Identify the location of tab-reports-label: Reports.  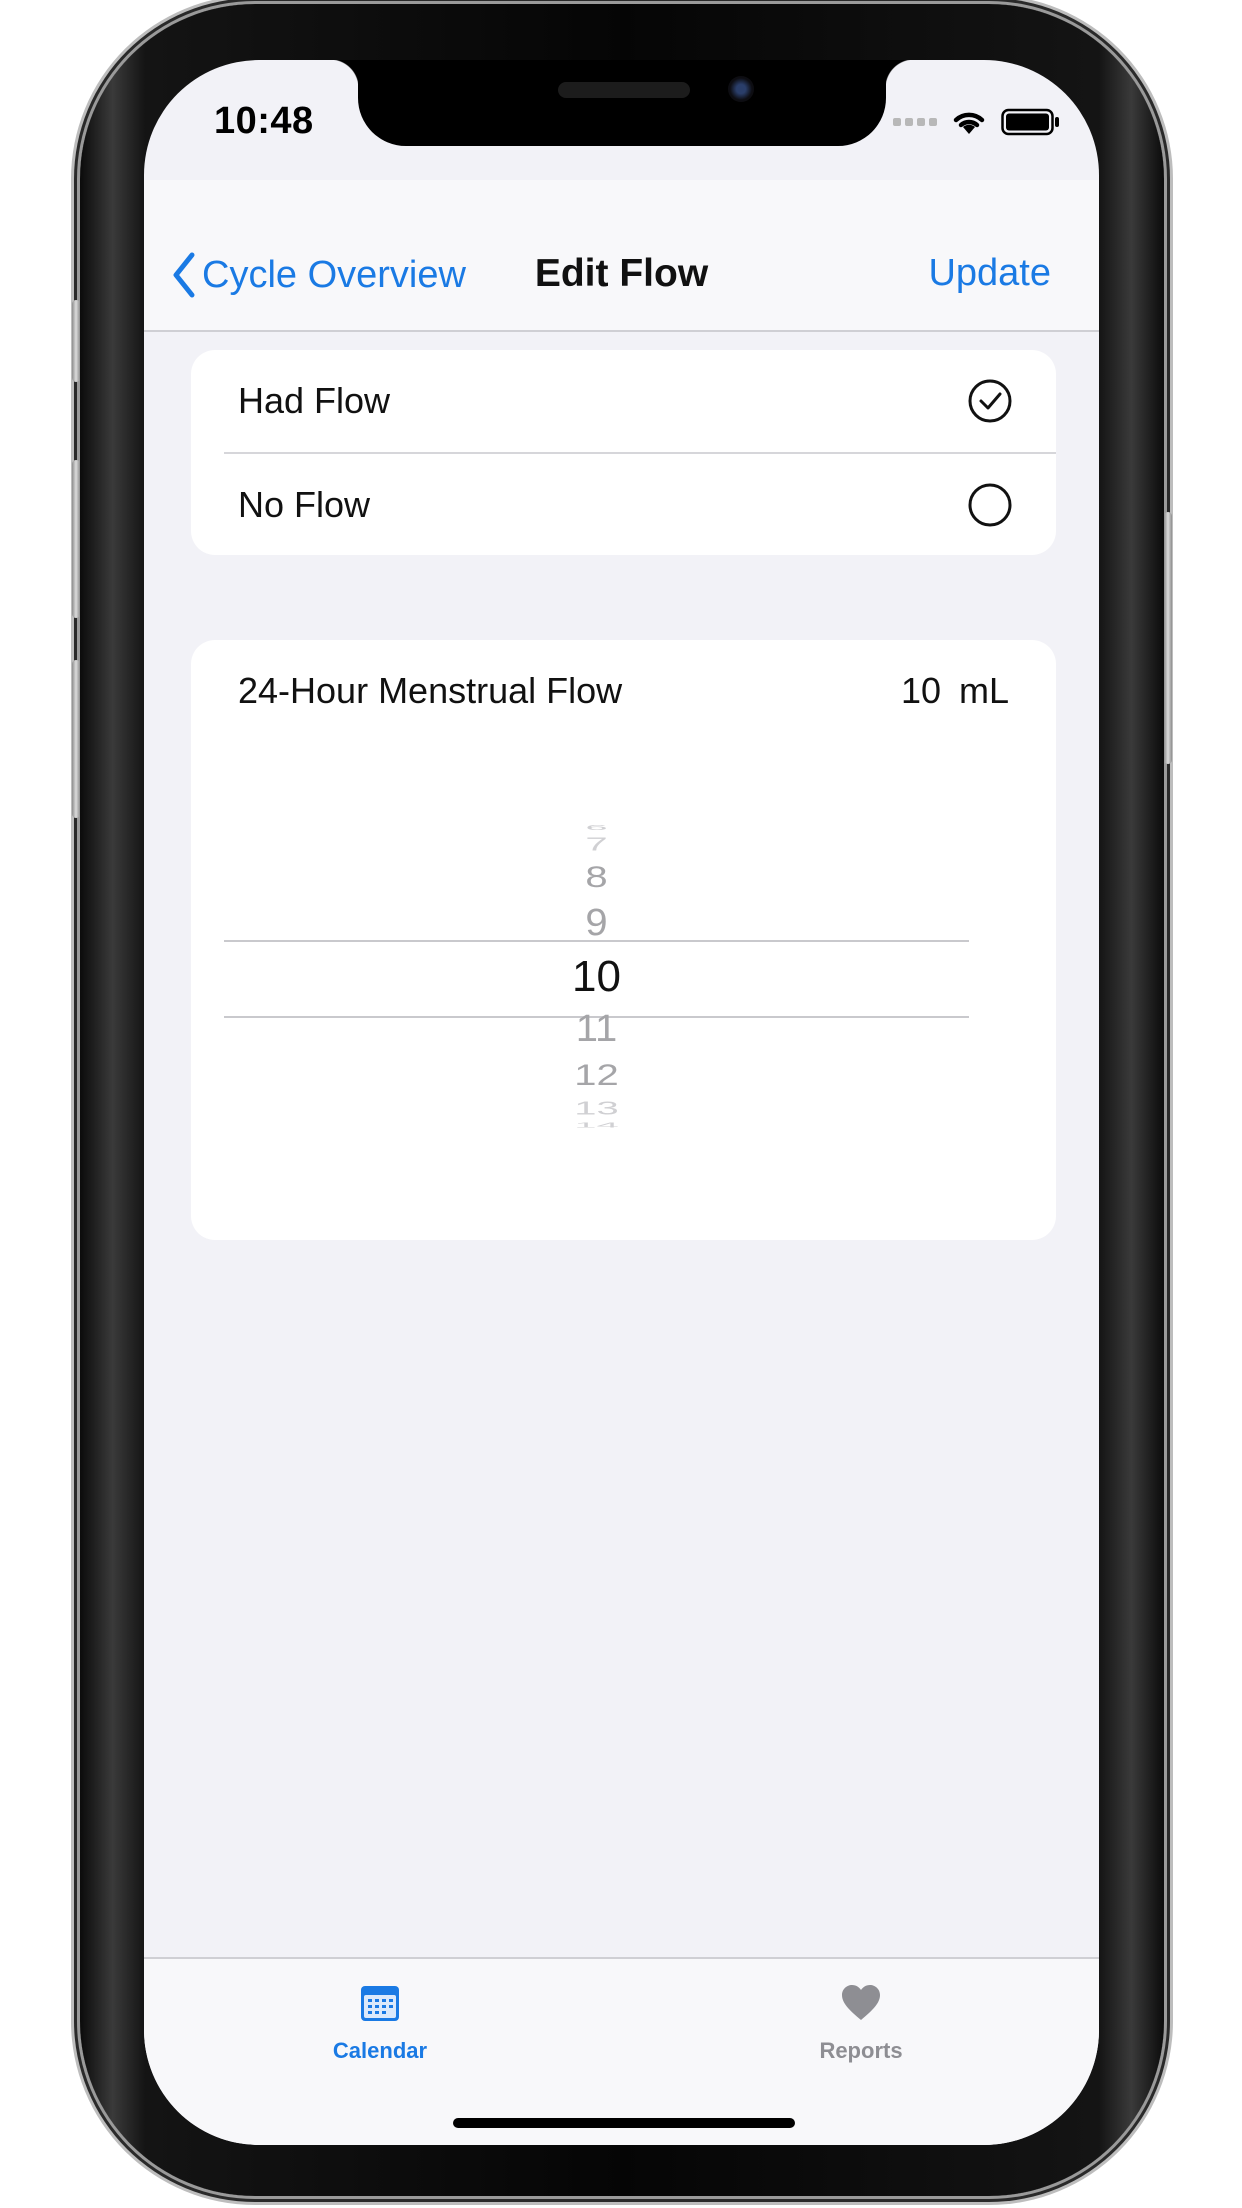
(861, 2050).